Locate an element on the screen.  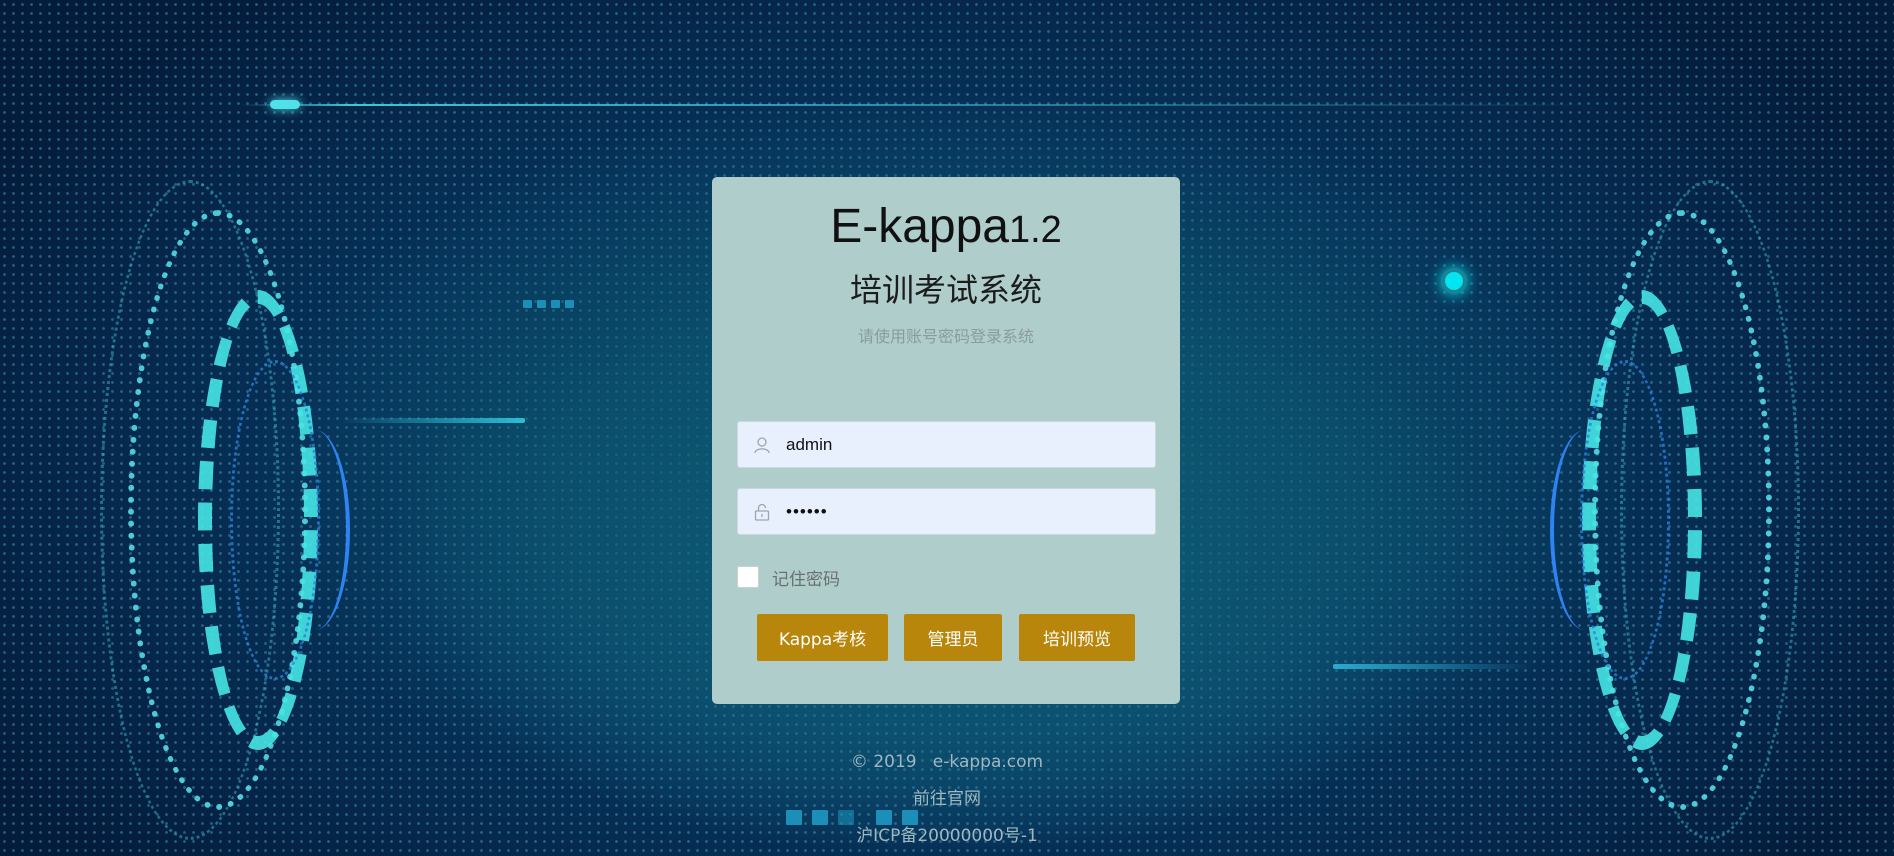
right-light-streak is located at coordinates (1433, 666).